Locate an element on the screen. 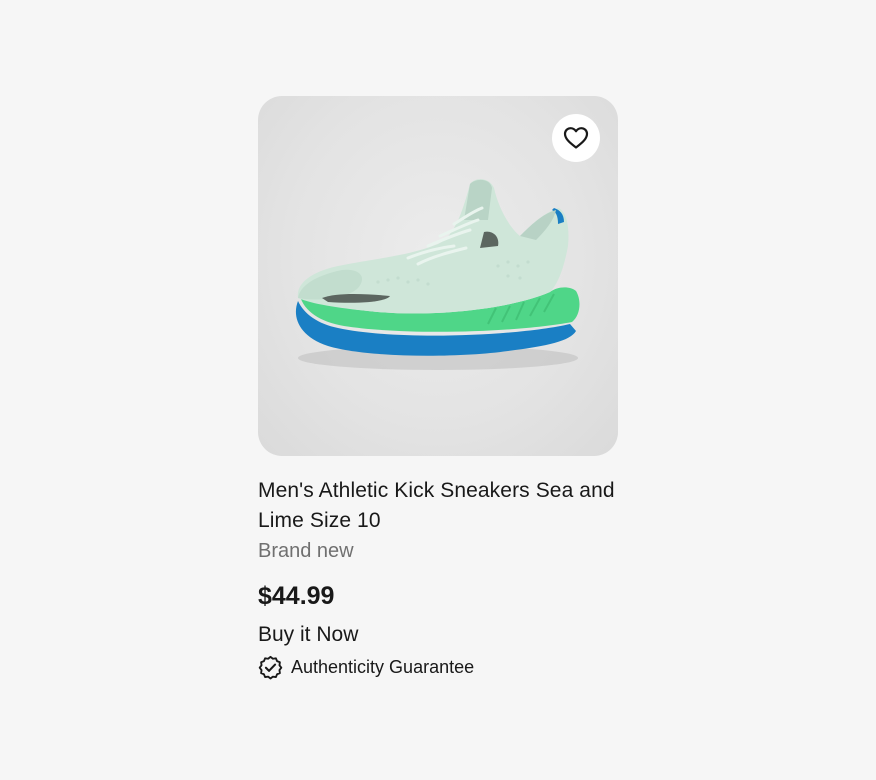 This screenshot has width=876, height=780. heart-outline-icon is located at coordinates (576, 138).